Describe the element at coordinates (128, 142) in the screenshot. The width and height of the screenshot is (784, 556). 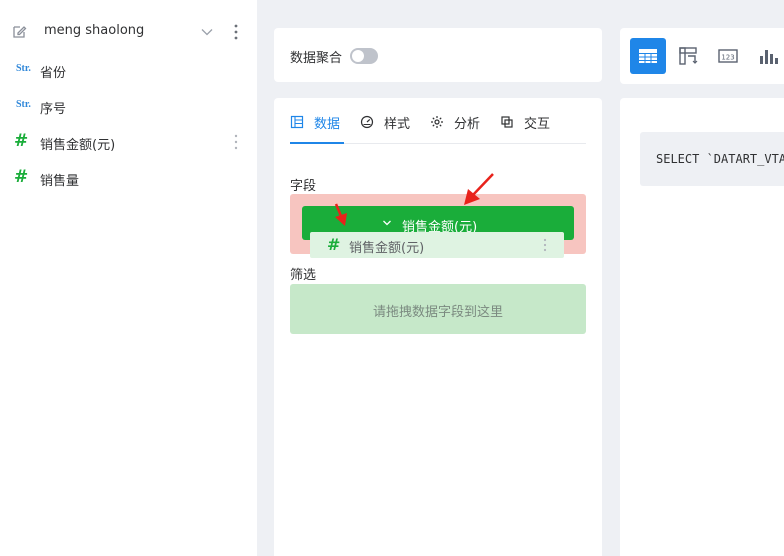
I see `field-item-sales-amount: # 销售金额(元)` at that location.